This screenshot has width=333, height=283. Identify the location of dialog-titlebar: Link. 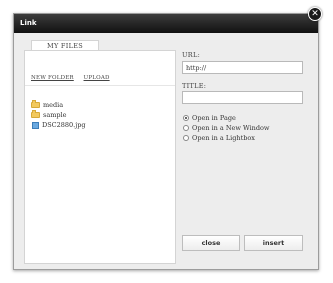
(166, 23).